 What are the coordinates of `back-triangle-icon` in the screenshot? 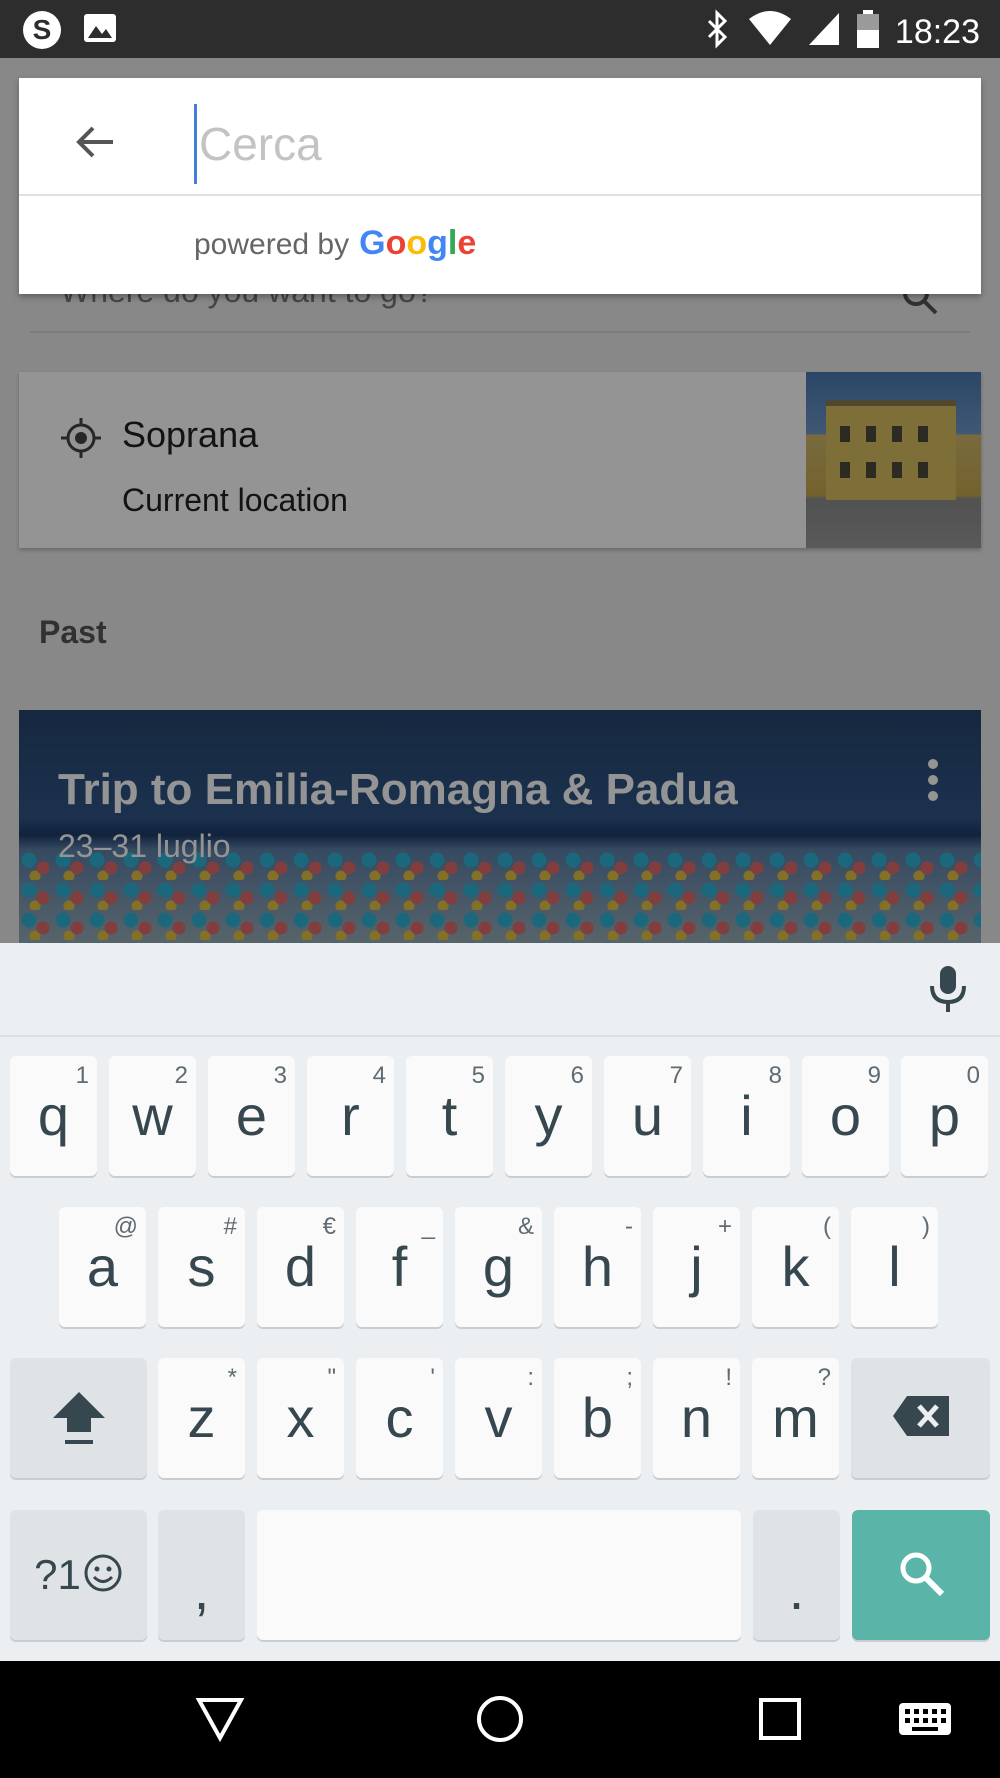 It's located at (220, 1721).